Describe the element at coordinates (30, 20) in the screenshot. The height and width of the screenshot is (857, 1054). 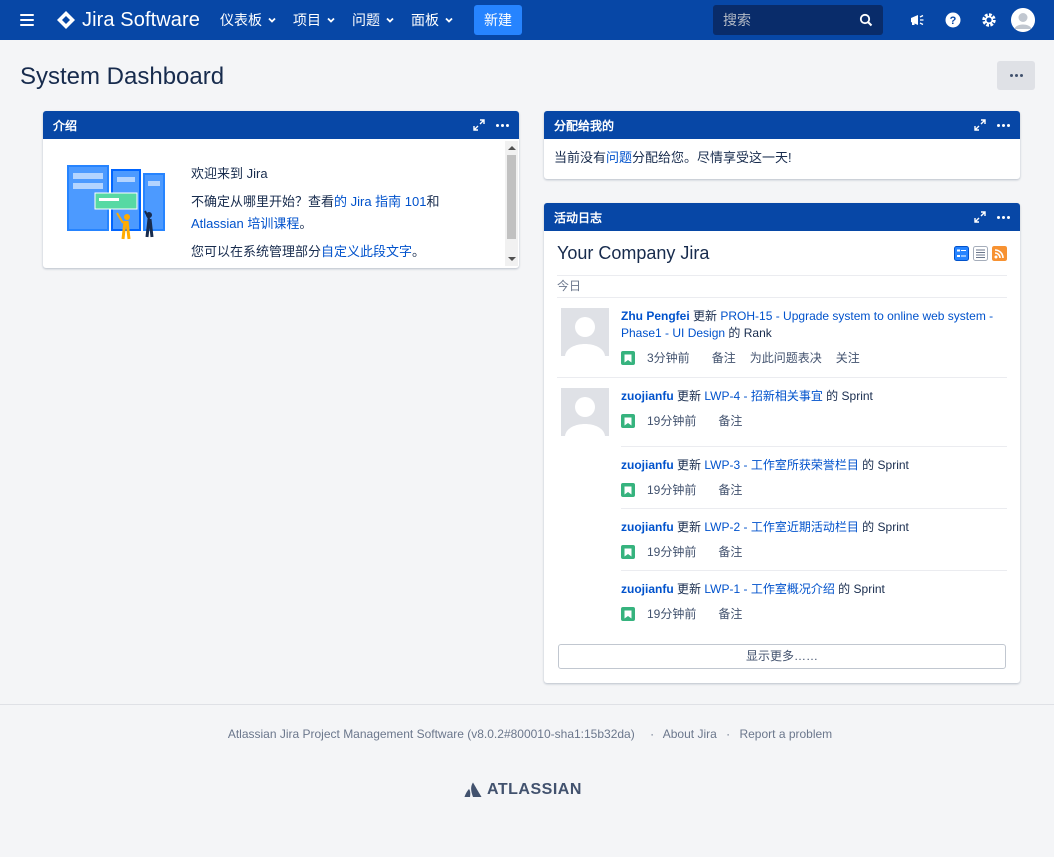
I see `app-switcher-menu-icon` at that location.